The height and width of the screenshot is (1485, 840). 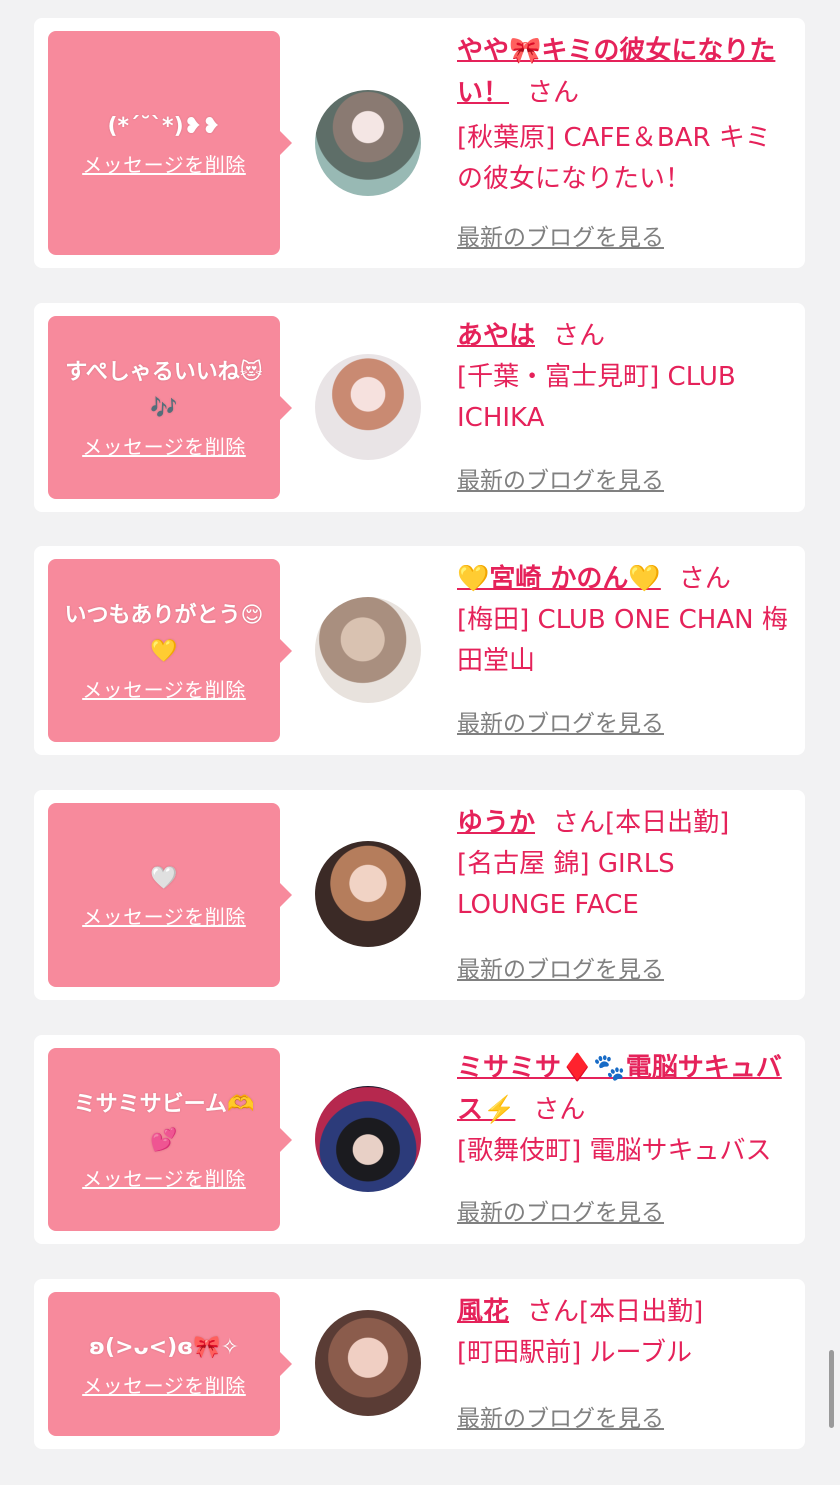 What do you see at coordinates (164, 126) in the screenshot?
I see `message-text: (*´˘`*)❥❥` at bounding box center [164, 126].